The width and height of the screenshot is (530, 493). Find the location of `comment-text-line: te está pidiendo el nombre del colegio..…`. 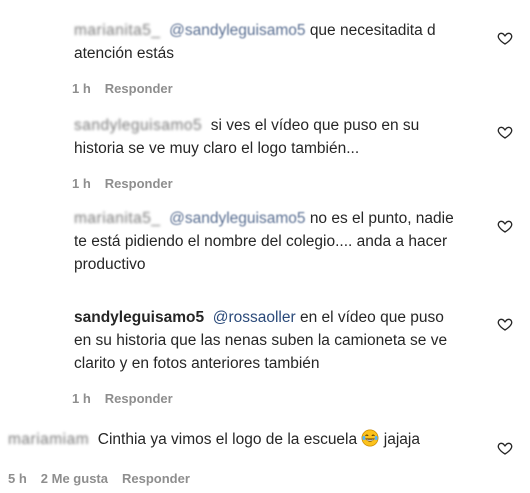

comment-text-line: te está pidiendo el nombre del colegio..… is located at coordinates (261, 241).